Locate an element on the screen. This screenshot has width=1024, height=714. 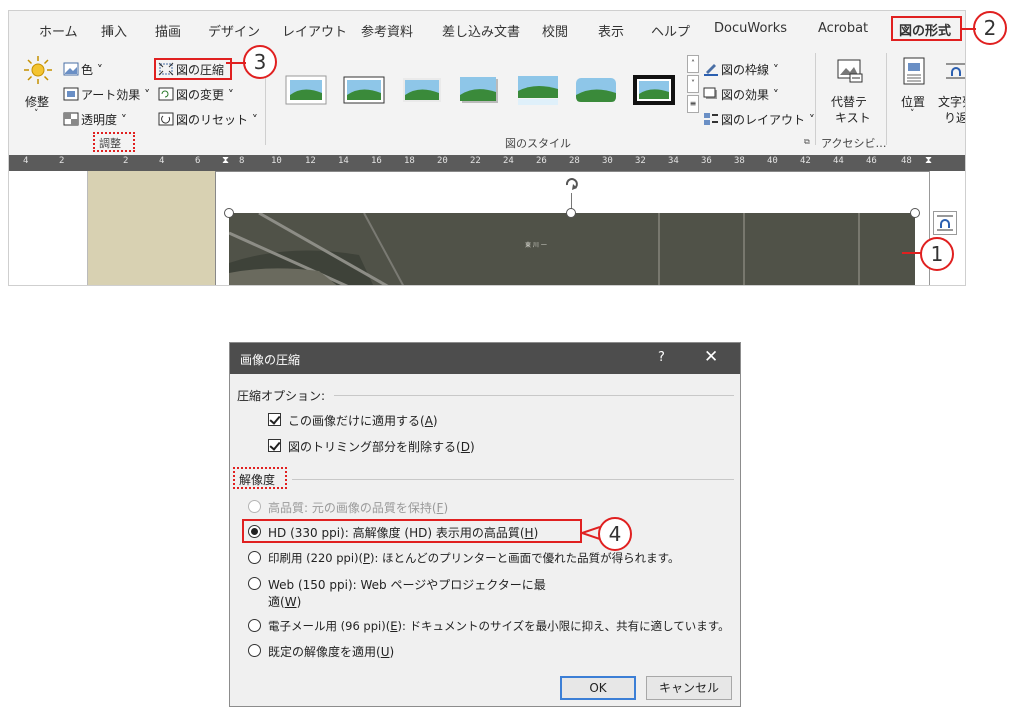
compress-button-highlight is located at coordinates (193, 69).